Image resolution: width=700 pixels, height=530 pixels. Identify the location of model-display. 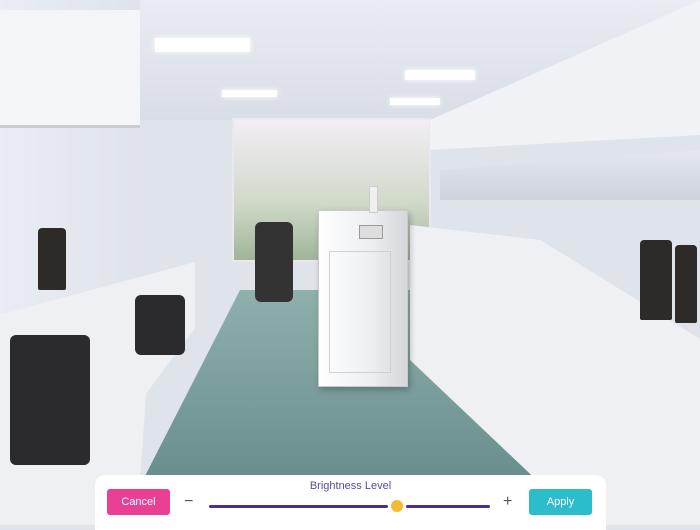
(371, 232).